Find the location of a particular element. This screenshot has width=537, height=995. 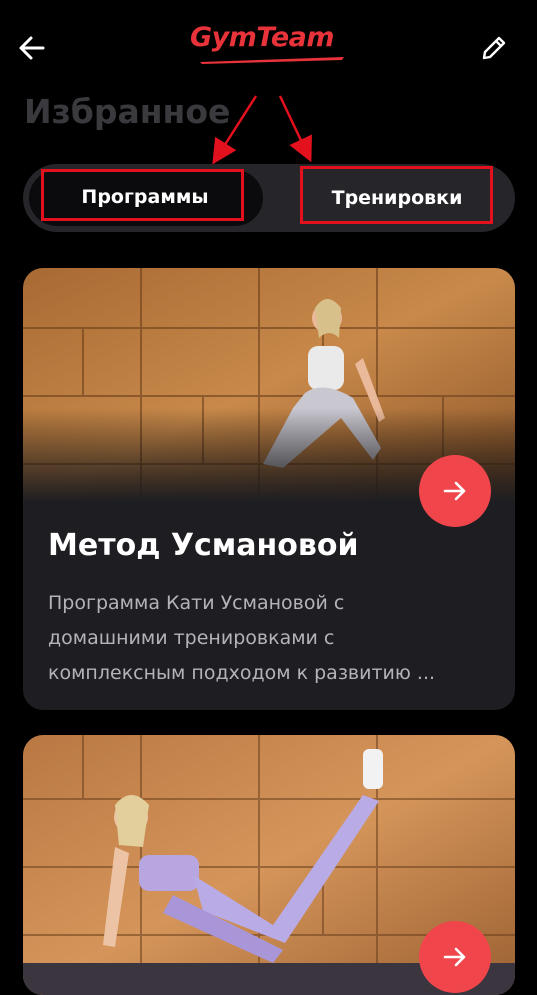

pencil-icon is located at coordinates (494, 48).